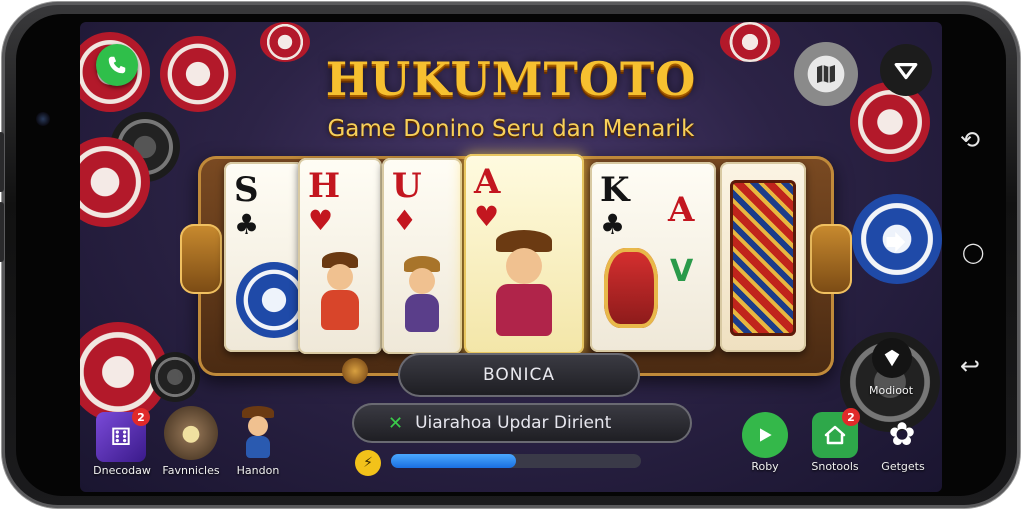  Describe the element at coordinates (511, 129) in the screenshot. I see `game-subtitle: Game Donino Seru dan Menarik` at that location.